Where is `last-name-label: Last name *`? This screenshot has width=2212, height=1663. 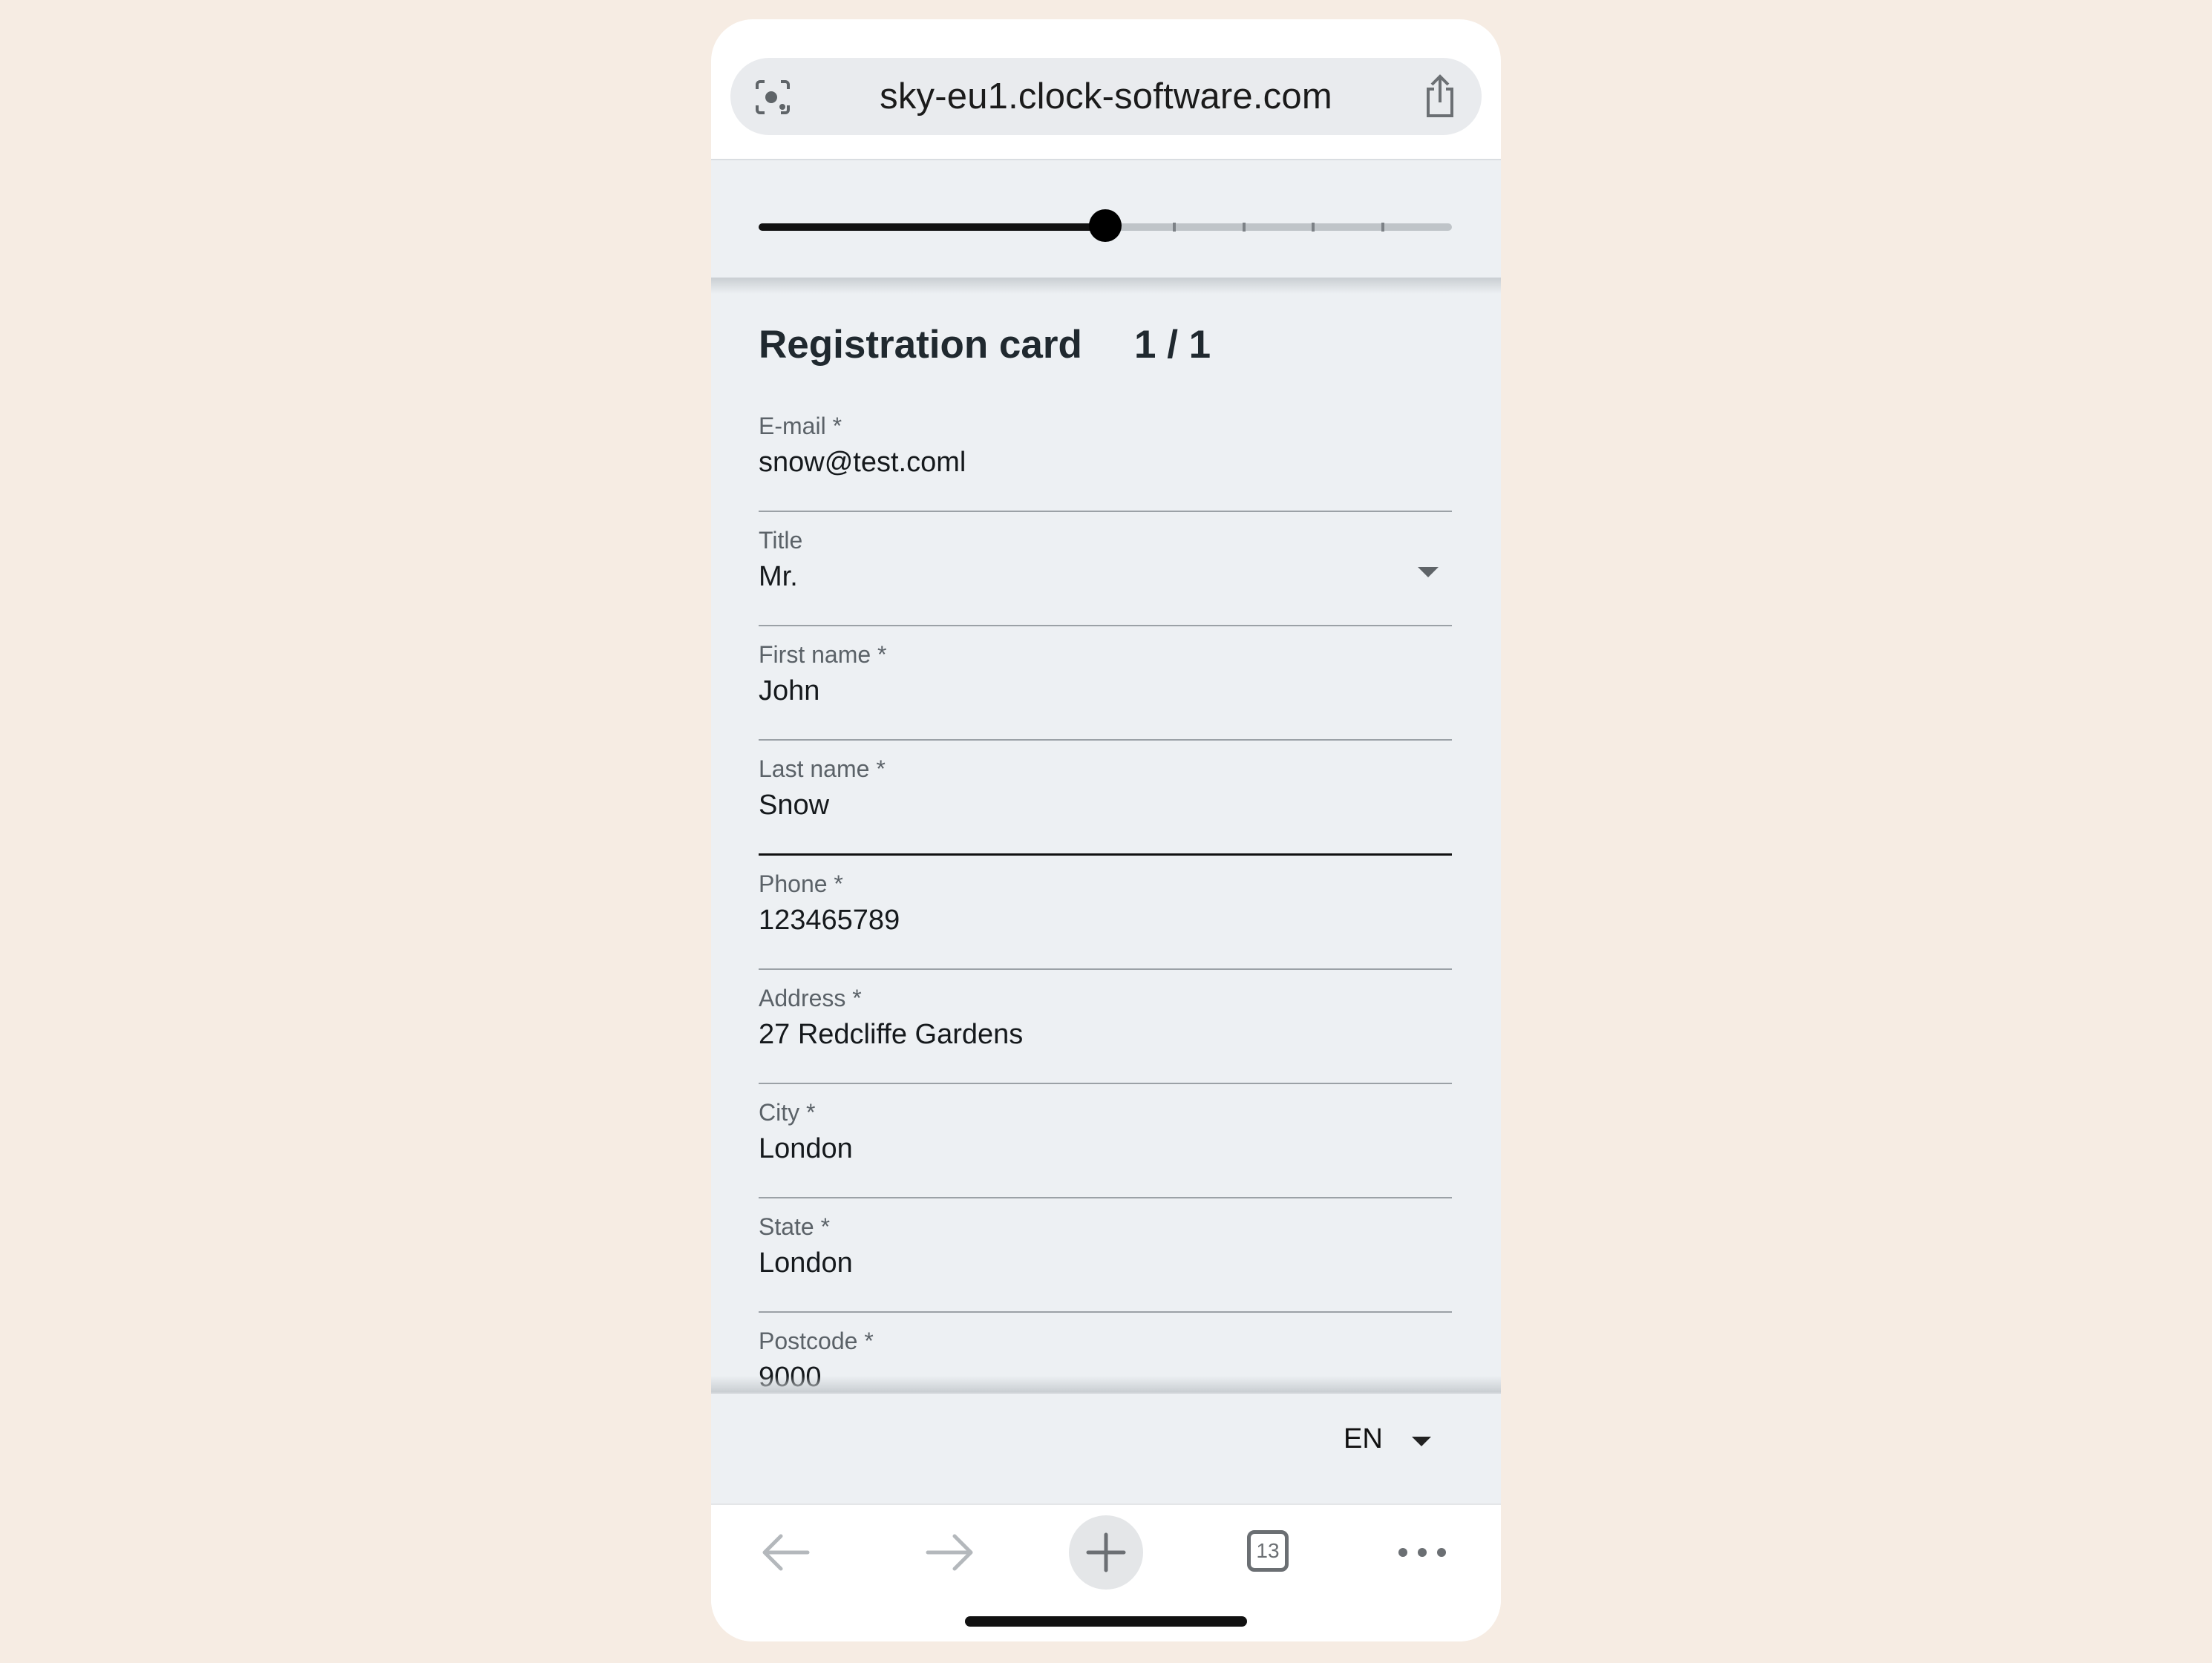 last-name-label: Last name * is located at coordinates (822, 768).